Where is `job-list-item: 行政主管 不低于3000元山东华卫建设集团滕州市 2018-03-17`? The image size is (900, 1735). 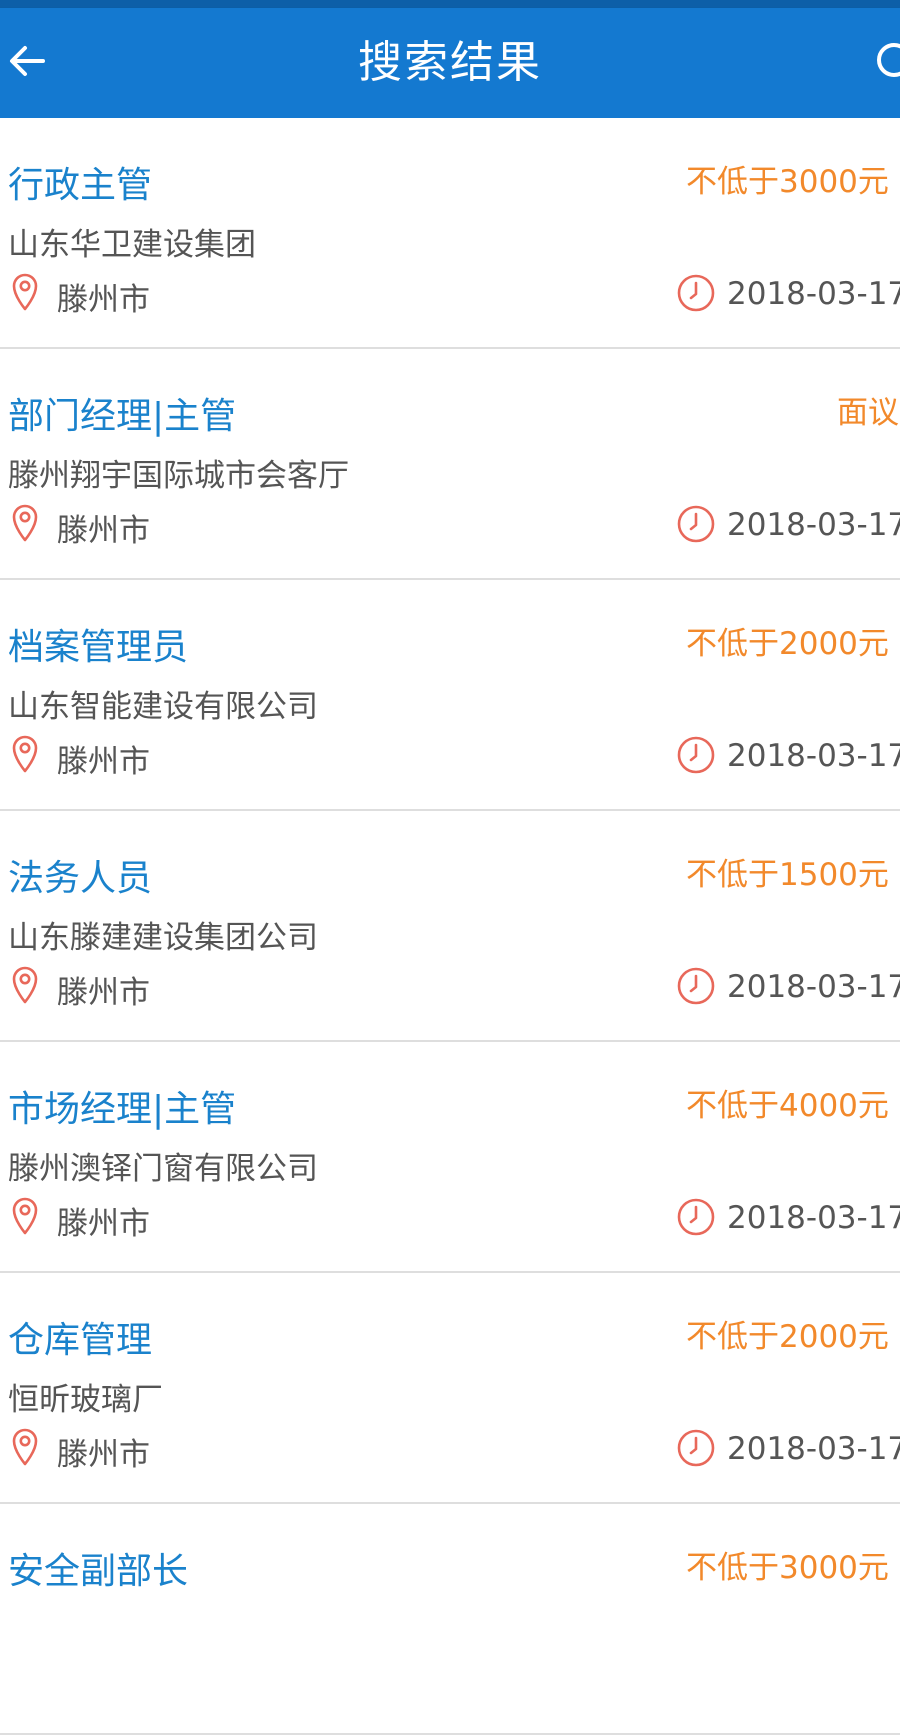 job-list-item: 行政主管 不低于3000元山东华卫建设集团滕州市 2018-03-17 is located at coordinates (450, 233).